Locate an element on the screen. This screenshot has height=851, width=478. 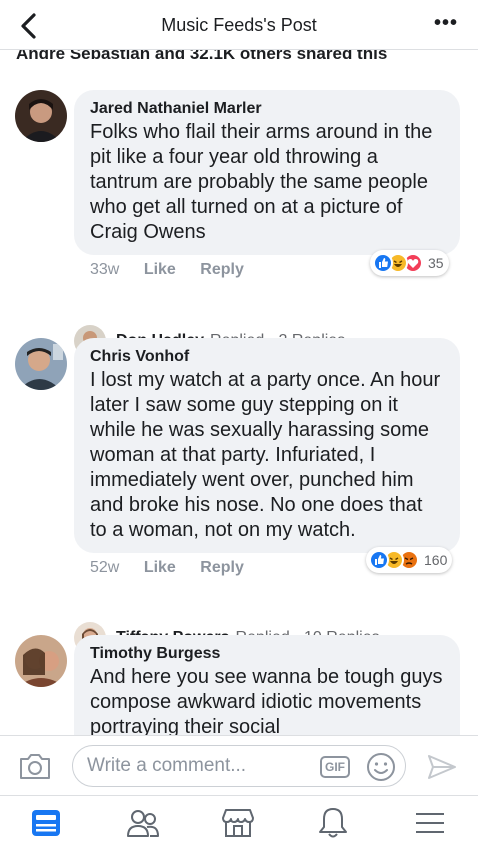
tab-notifications is located at coordinates (333, 823).